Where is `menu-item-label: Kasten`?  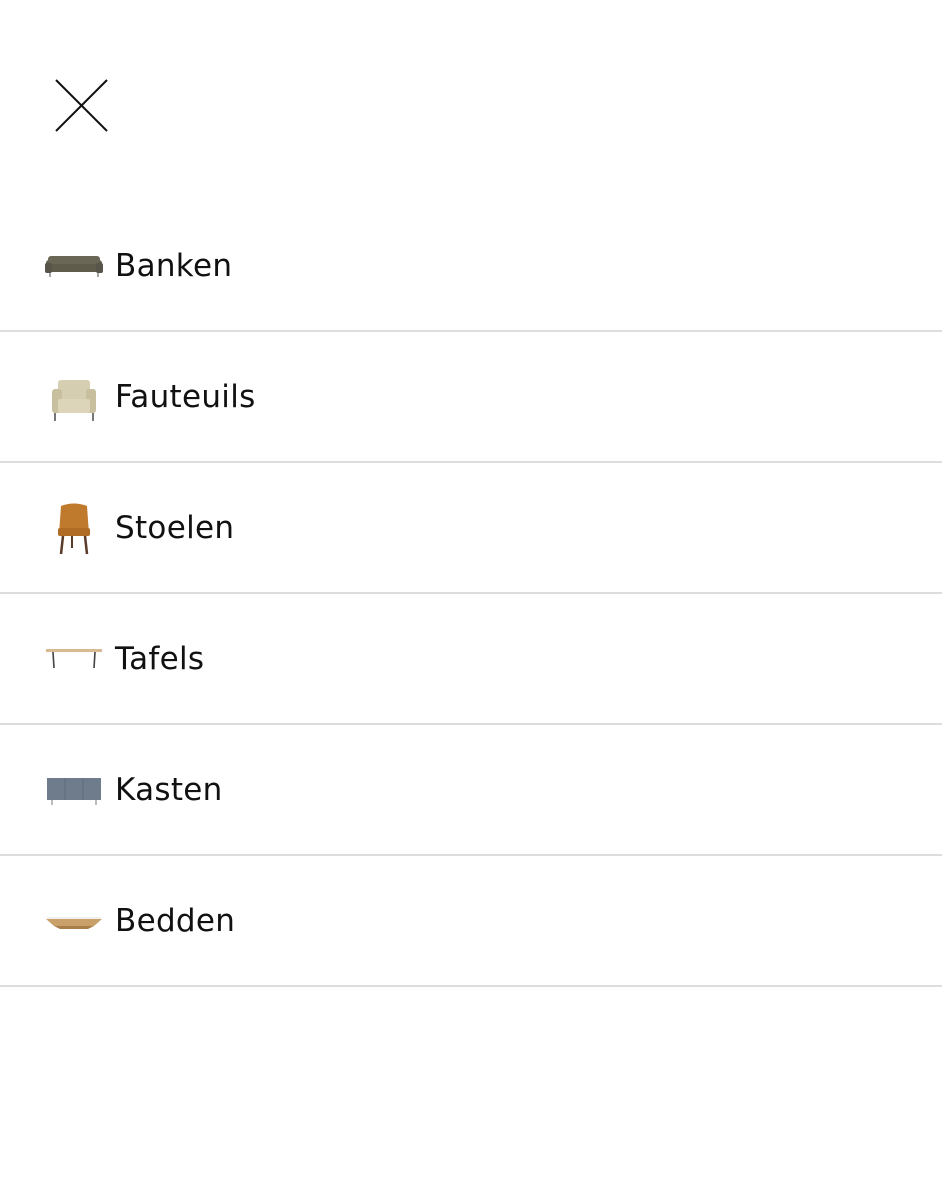
menu-item-label: Kasten is located at coordinates (169, 789).